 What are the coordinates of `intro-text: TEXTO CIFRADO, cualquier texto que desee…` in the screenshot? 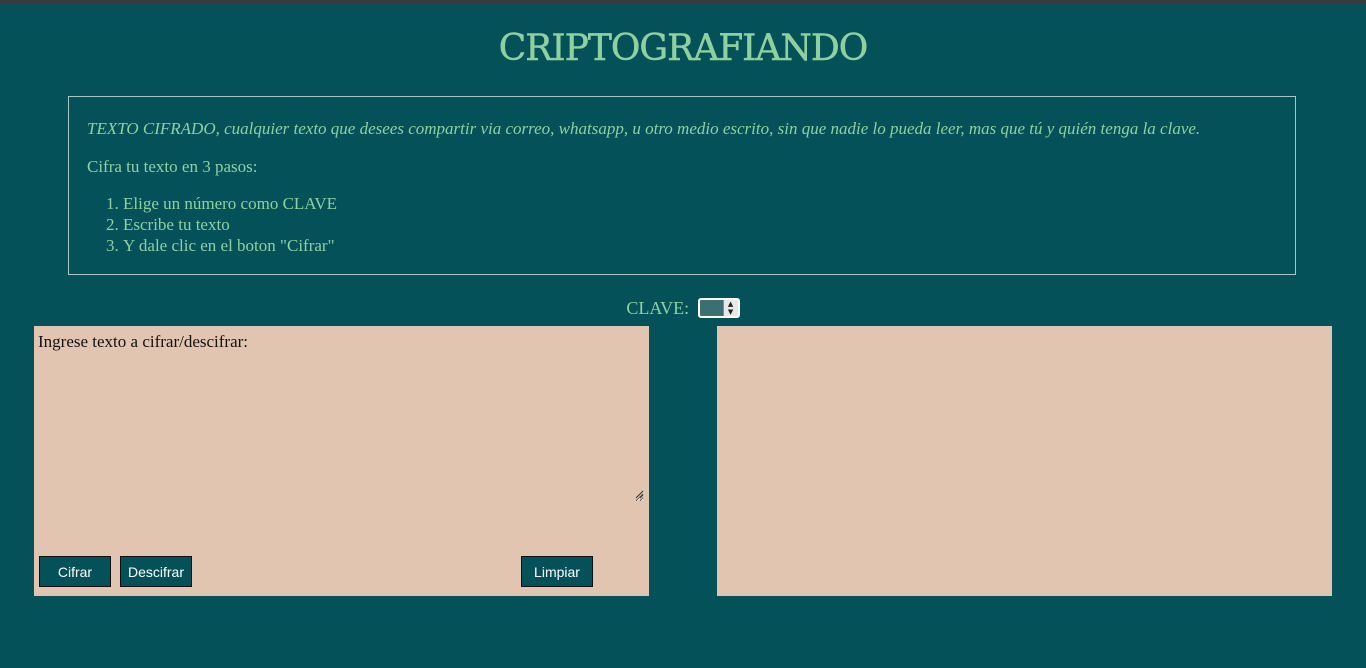 It's located at (644, 128).